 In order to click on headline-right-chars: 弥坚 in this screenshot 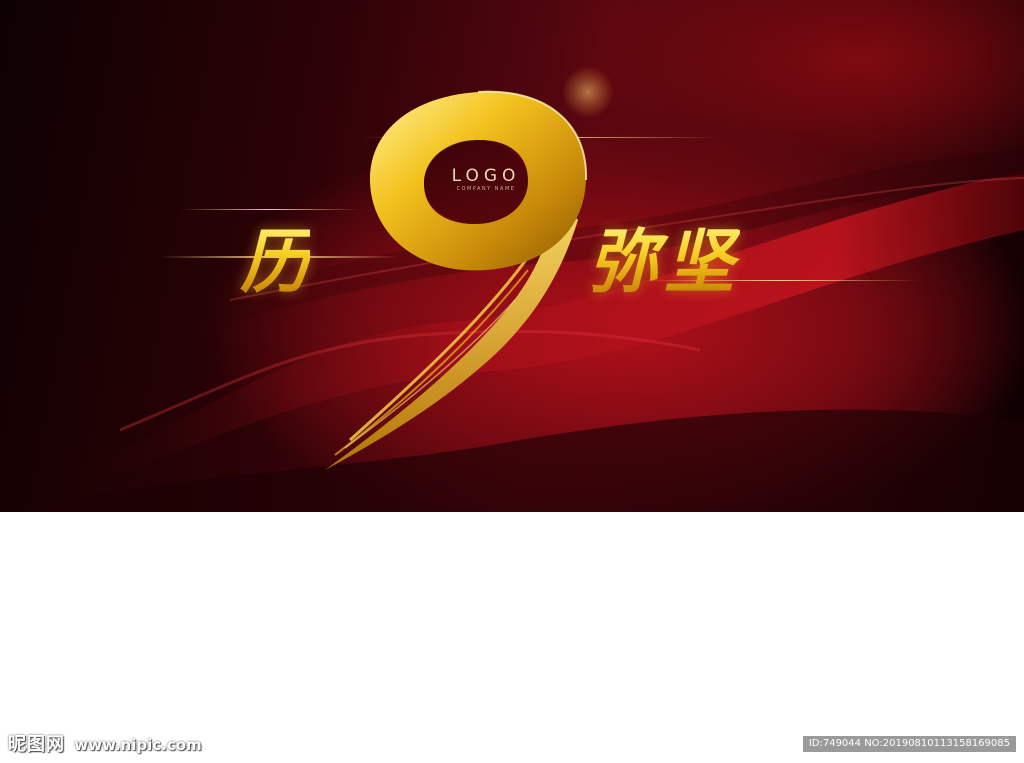, I will do `click(664, 262)`.